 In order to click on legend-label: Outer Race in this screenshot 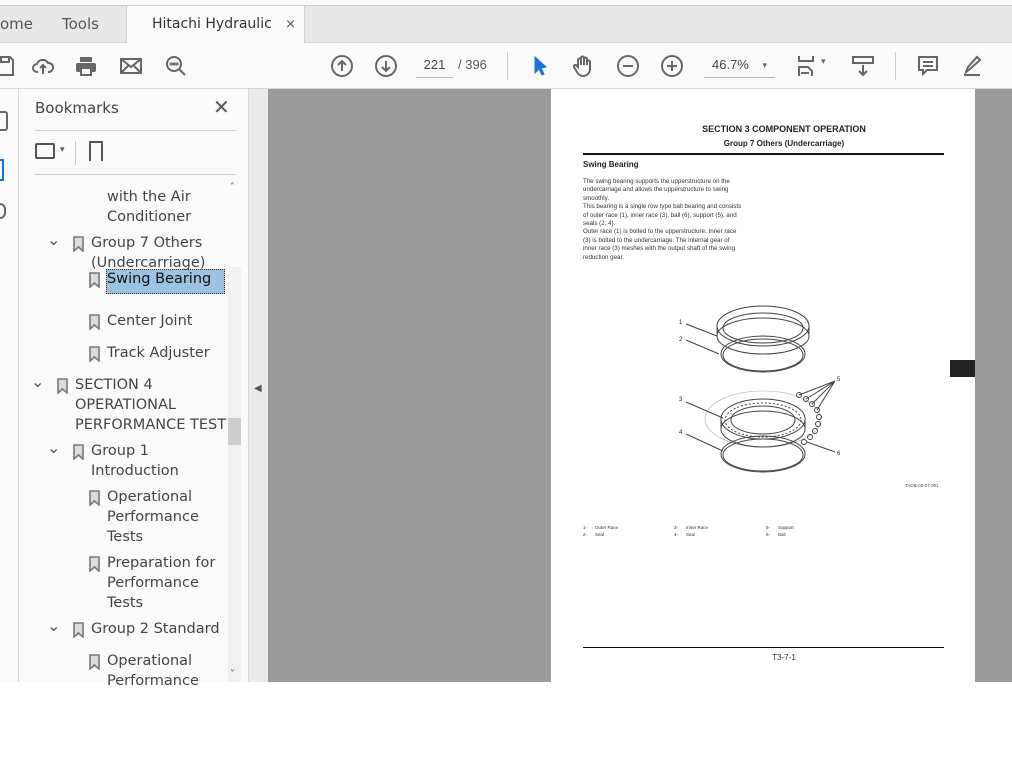, I will do `click(607, 527)`.